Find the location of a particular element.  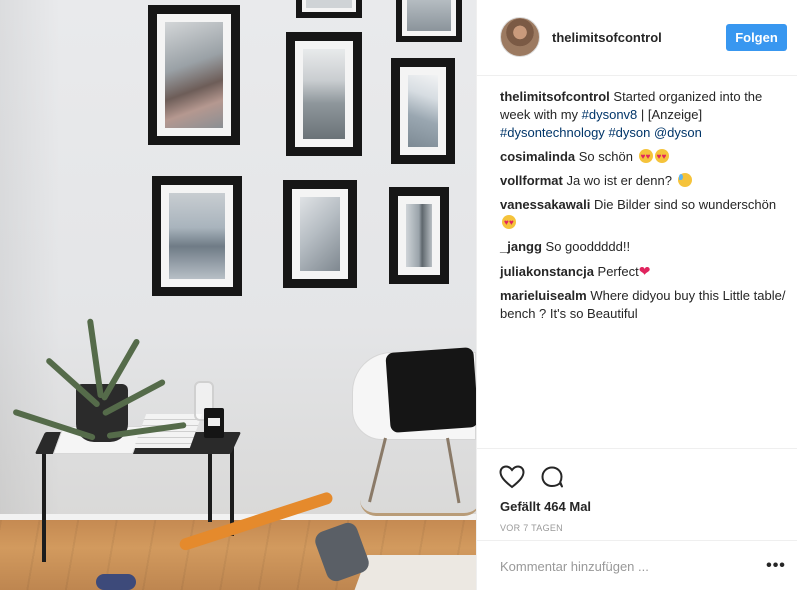

sweat-smile-emoji-icon is located at coordinates (684, 180).